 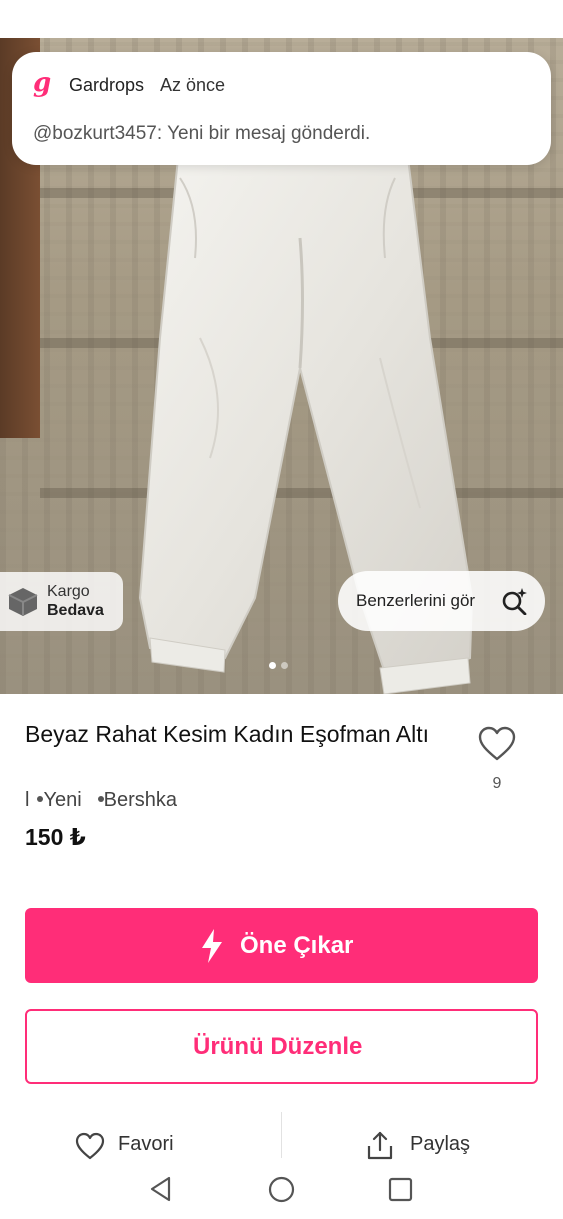 I want to click on carousel-dot-active, so click(x=272, y=665).